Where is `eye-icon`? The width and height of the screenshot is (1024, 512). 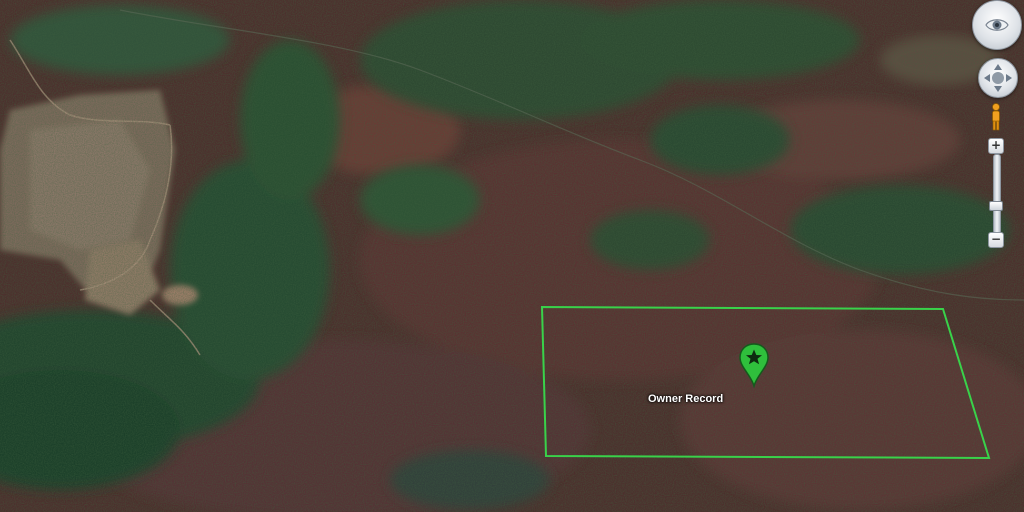
eye-icon is located at coordinates (997, 25).